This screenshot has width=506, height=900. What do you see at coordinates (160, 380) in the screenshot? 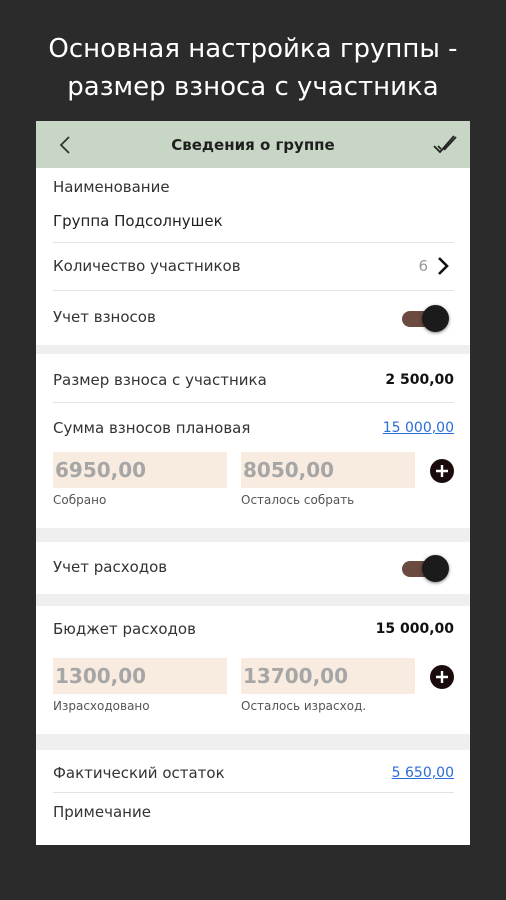
I see `per-member-label: Размер взноса с участника` at bounding box center [160, 380].